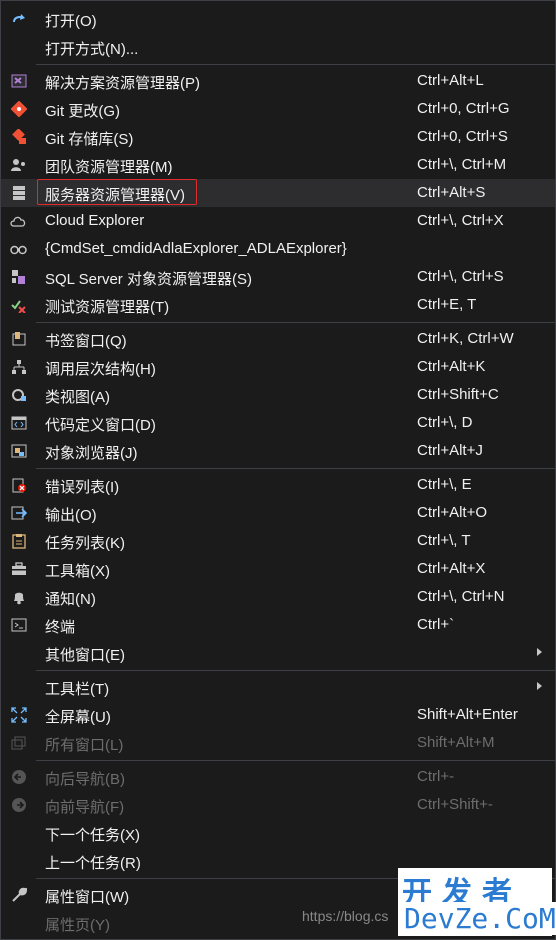 The width and height of the screenshot is (556, 940). I want to click on menu-item-label: 团队资源管理器(M), so click(109, 167).